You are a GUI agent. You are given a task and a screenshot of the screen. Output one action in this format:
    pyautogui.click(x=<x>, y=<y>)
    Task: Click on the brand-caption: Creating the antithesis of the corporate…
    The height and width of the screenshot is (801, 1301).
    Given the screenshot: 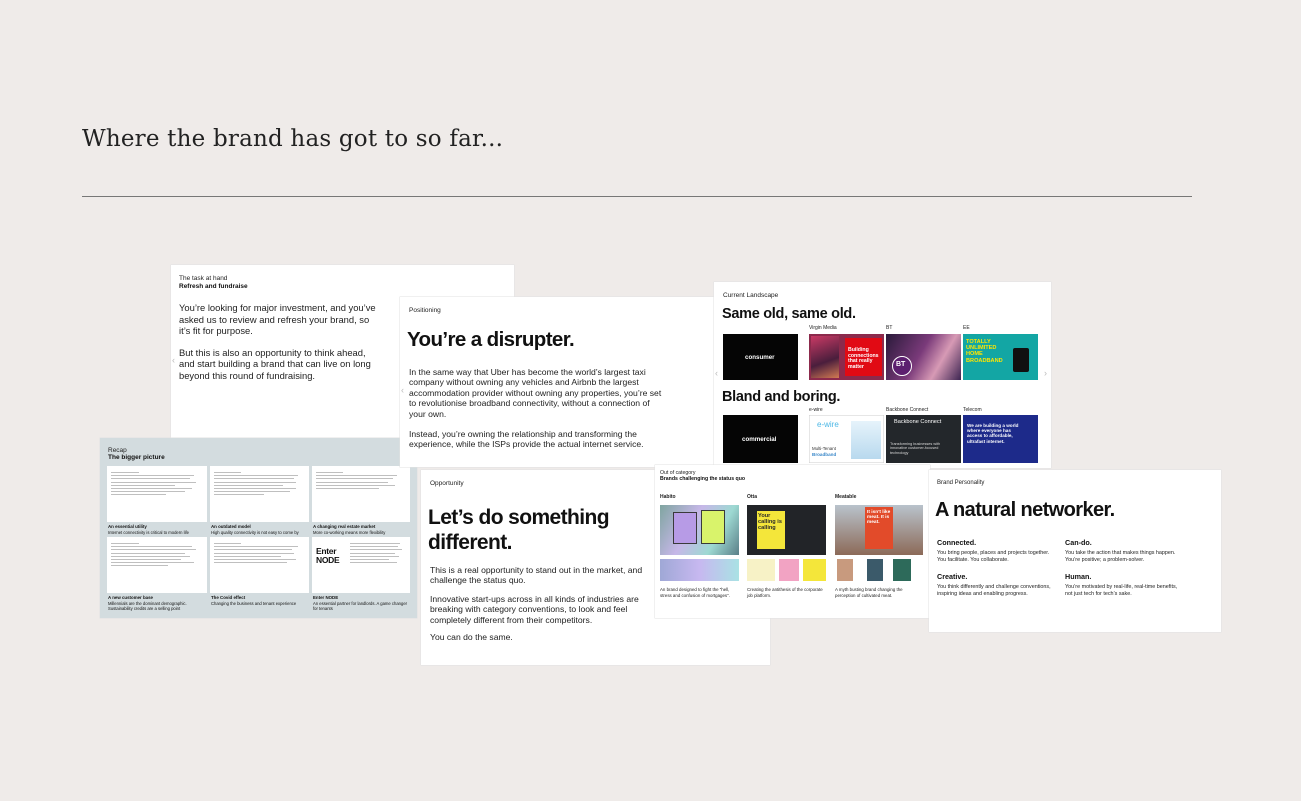 What is the action you would take?
    pyautogui.click(x=785, y=592)
    